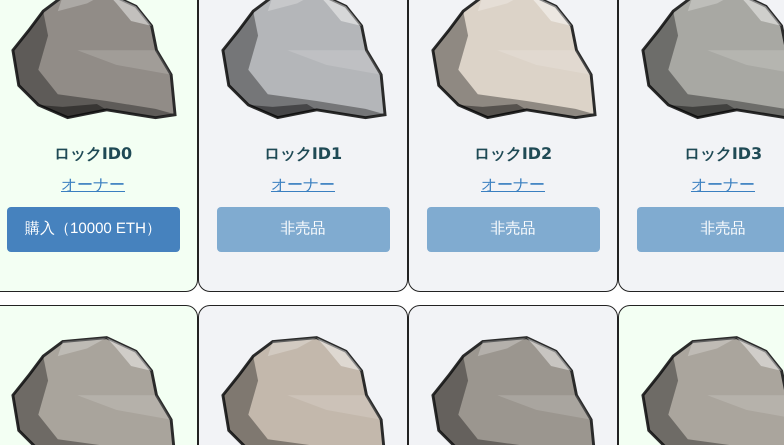 Image resolution: width=784 pixels, height=445 pixels. Describe the element at coordinates (93, 154) in the screenshot. I see `rock-title: ロックID0` at that location.